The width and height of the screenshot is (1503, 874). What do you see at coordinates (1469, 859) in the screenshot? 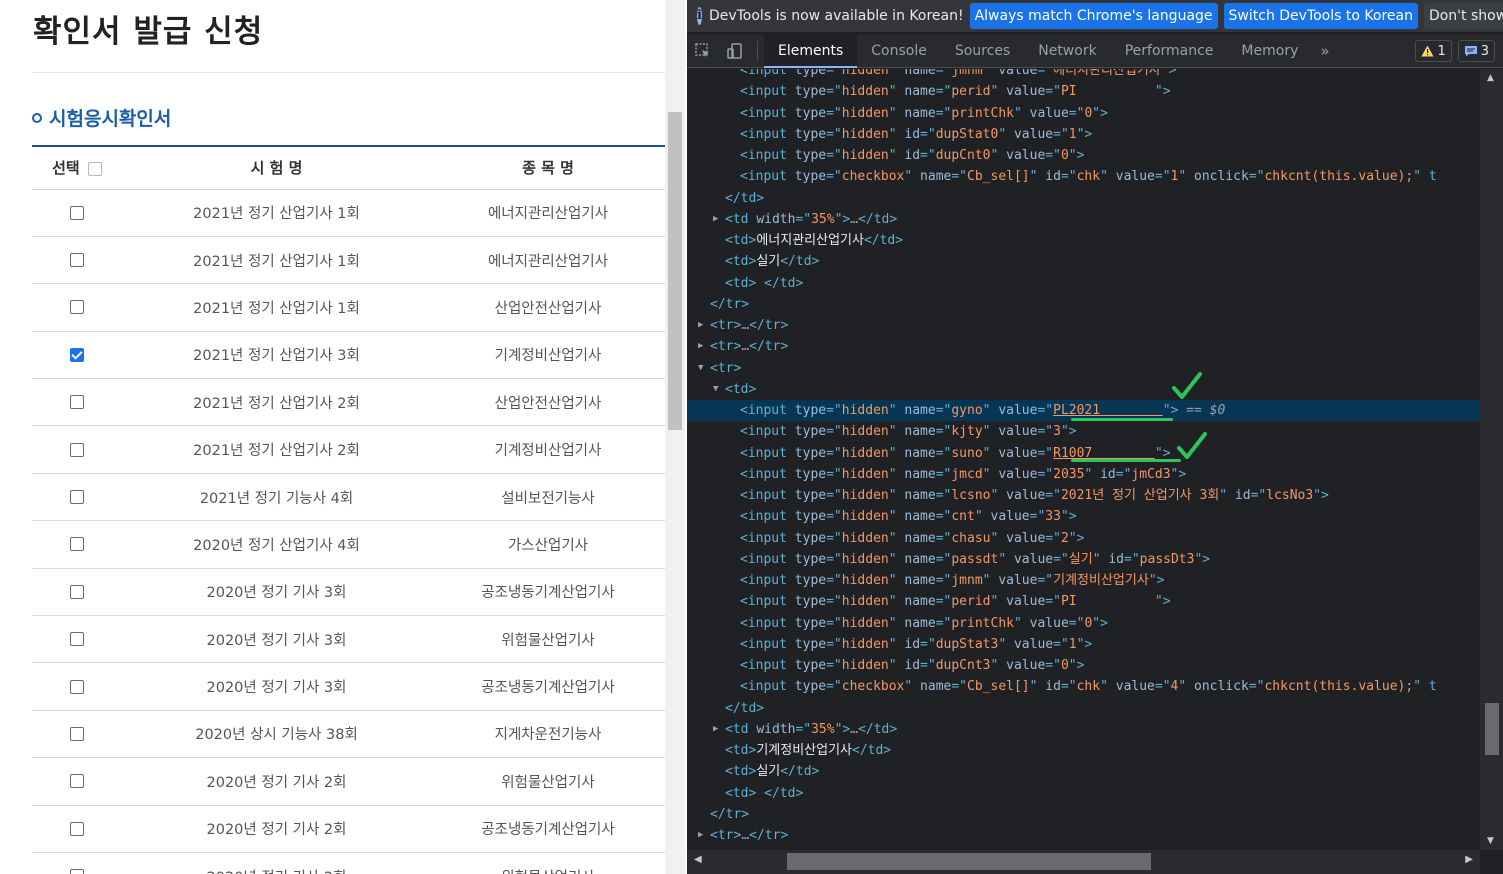
I see `scroll-right-arrow-icon: ▶` at bounding box center [1469, 859].